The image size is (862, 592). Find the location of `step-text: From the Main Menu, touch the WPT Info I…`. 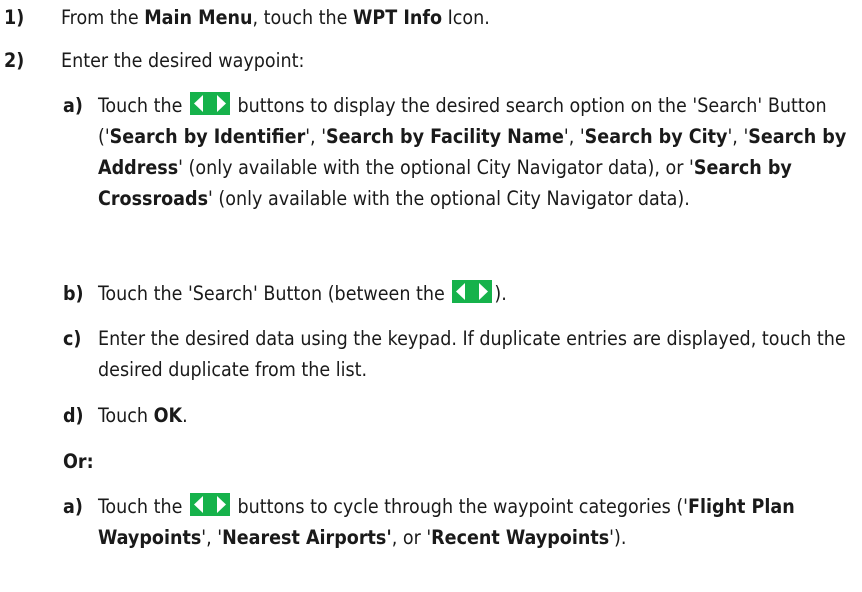

step-text: From the Main Menu, touch the WPT Info I… is located at coordinates (275, 17).